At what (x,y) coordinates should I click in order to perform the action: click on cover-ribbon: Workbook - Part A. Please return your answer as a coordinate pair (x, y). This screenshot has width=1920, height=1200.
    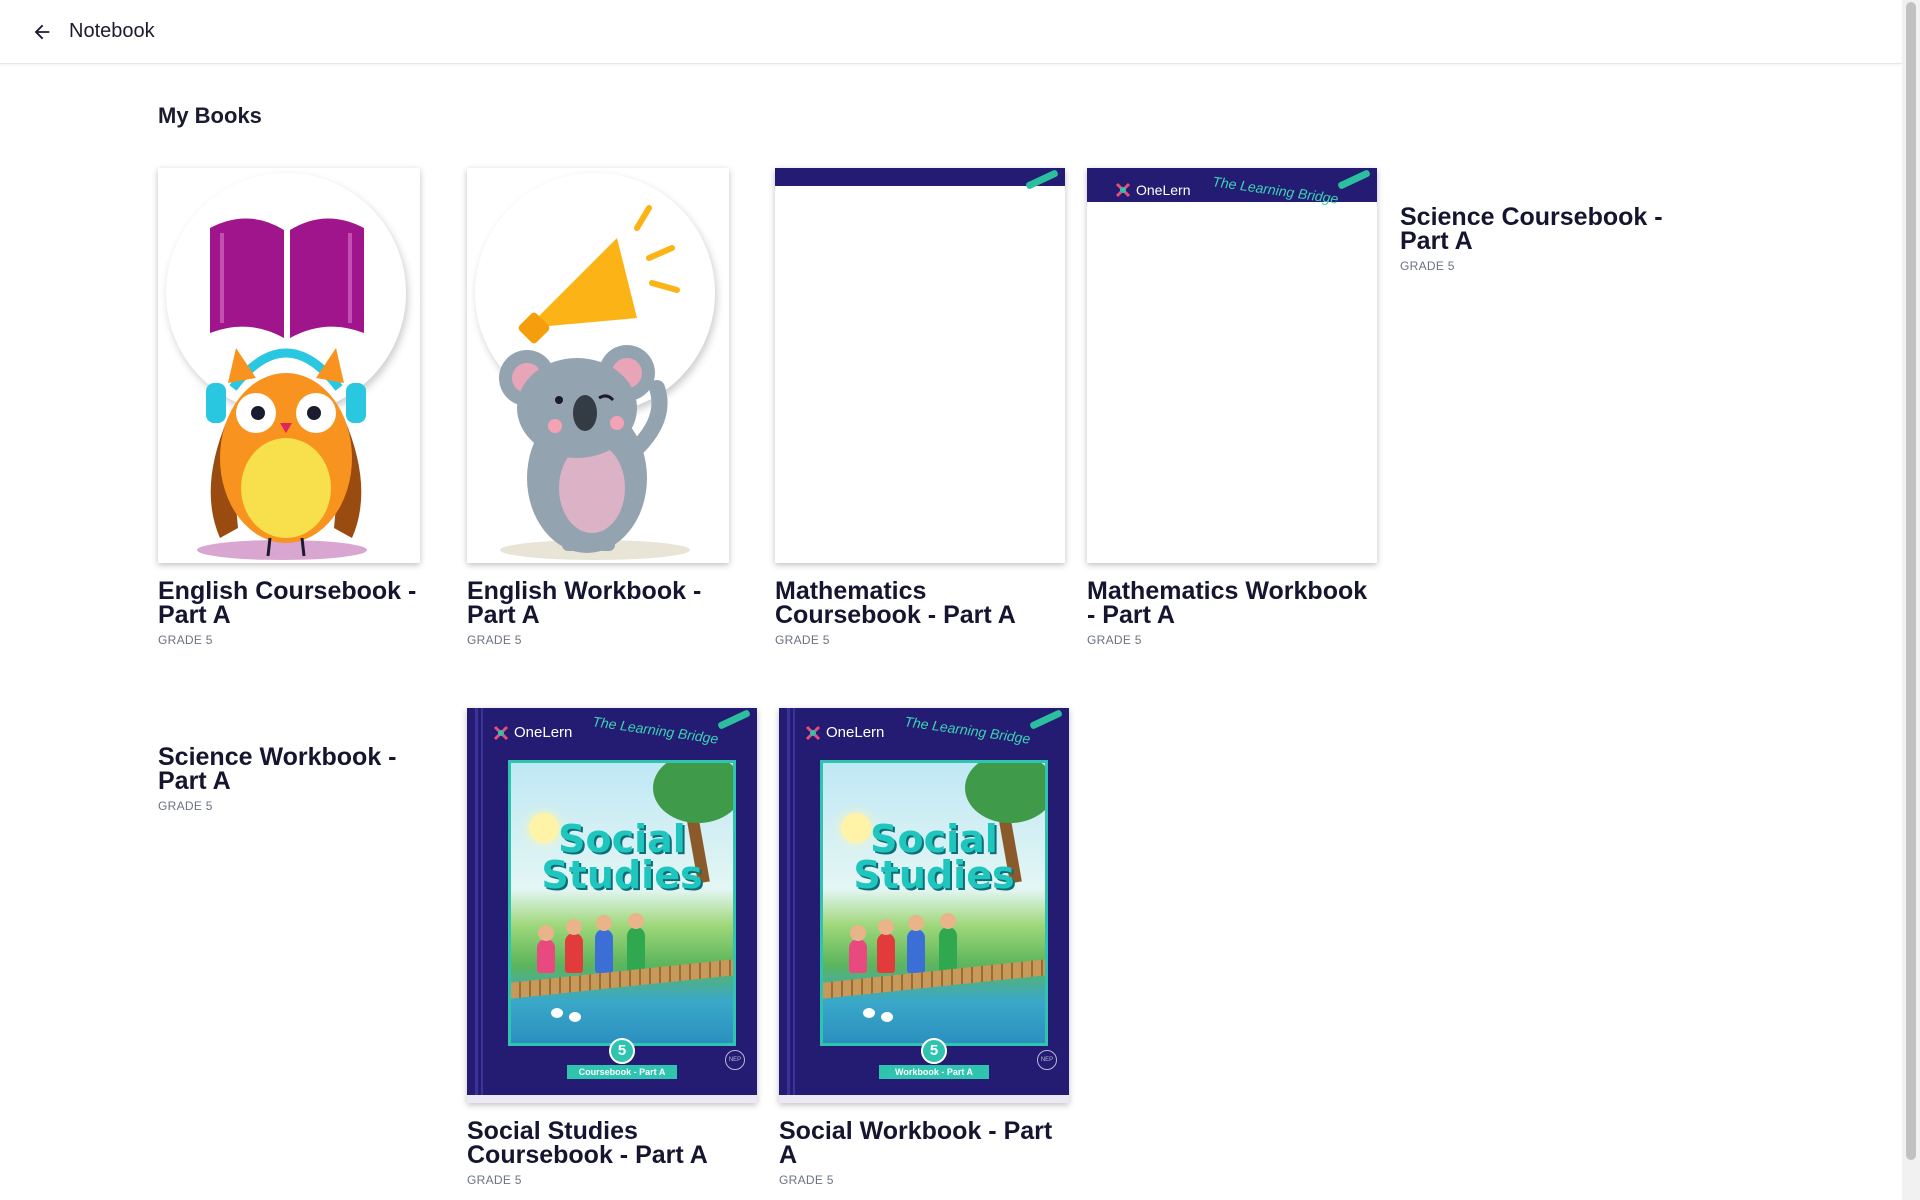
    Looking at the image, I should click on (934, 1072).